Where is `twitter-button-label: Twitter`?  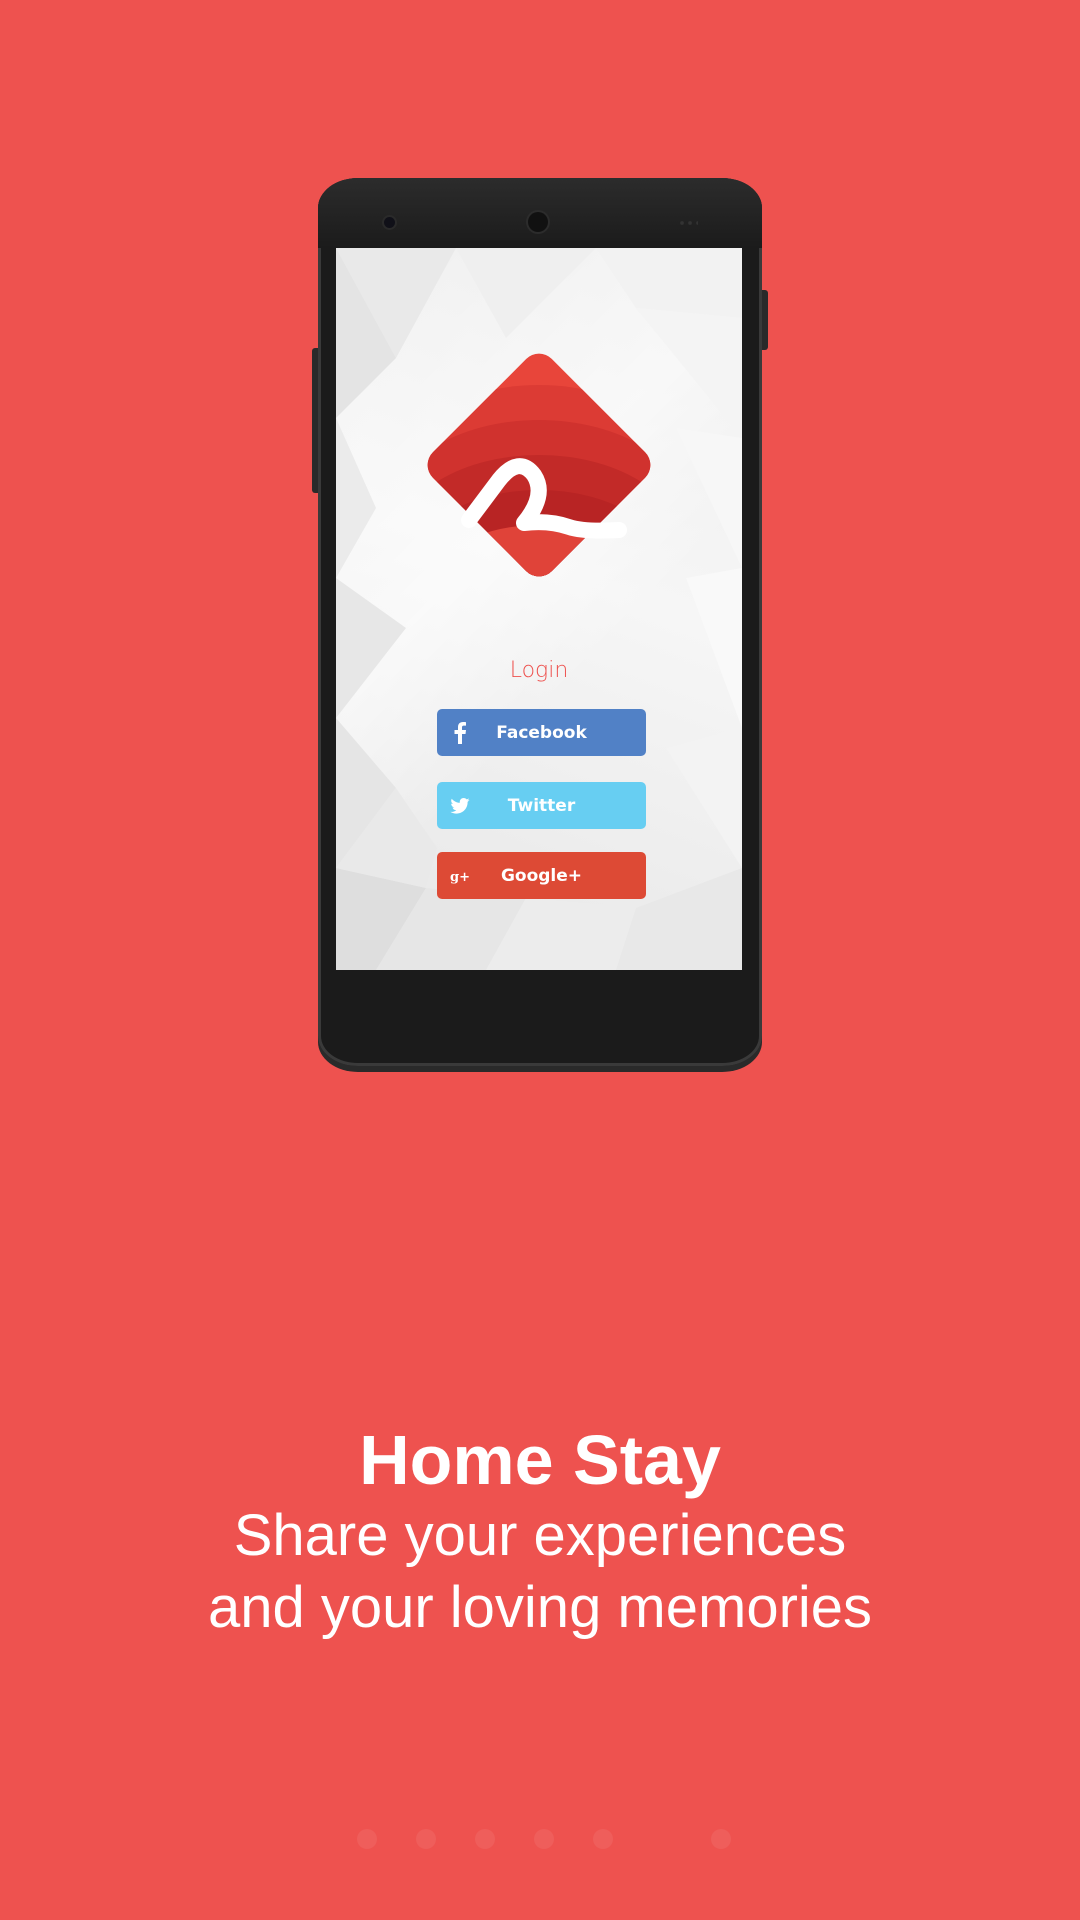
twitter-button-label: Twitter is located at coordinates (541, 805).